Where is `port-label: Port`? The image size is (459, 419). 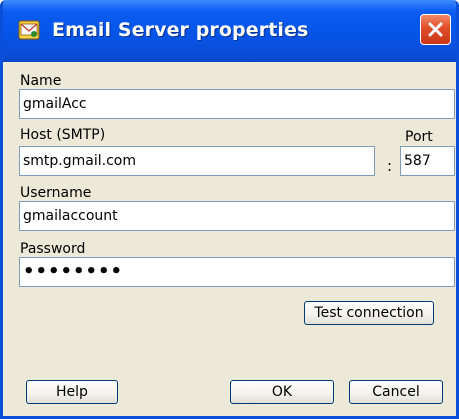
port-label: Port is located at coordinates (419, 137).